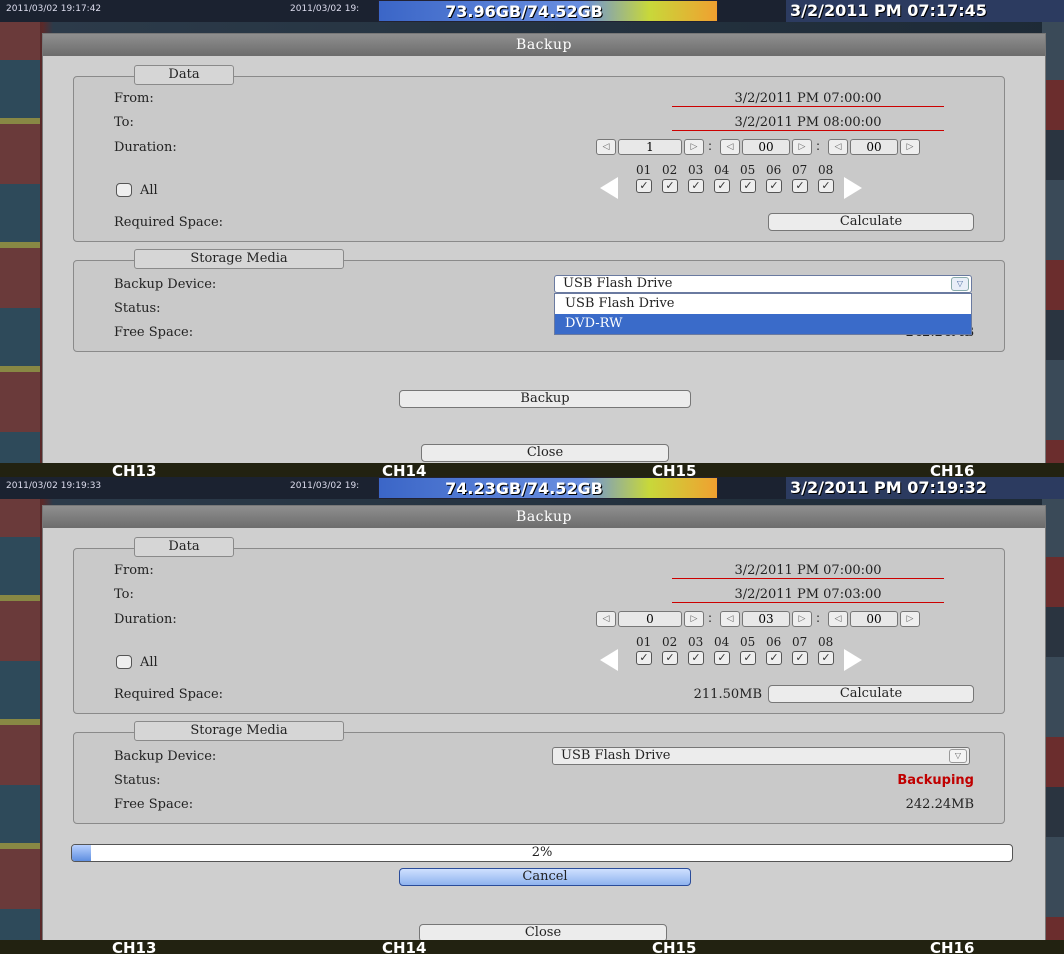  Describe the element at coordinates (935, 780) in the screenshot. I see `status-value: Backuping` at that location.